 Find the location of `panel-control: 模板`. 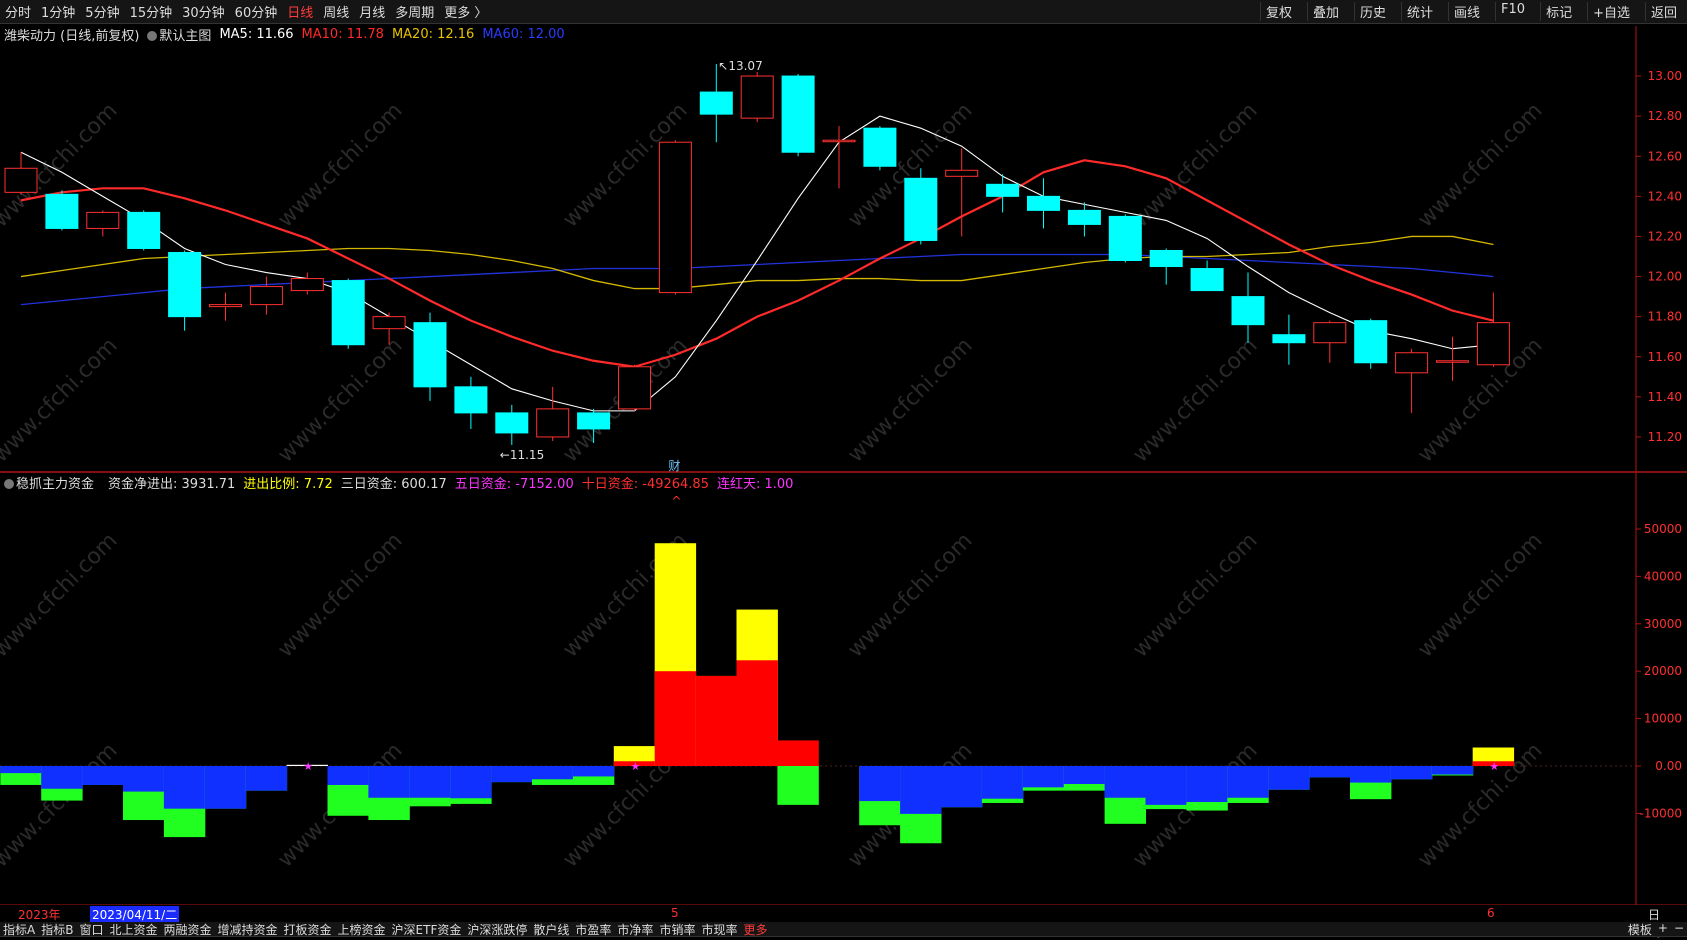

panel-control: 模板 is located at coordinates (1640, 929).